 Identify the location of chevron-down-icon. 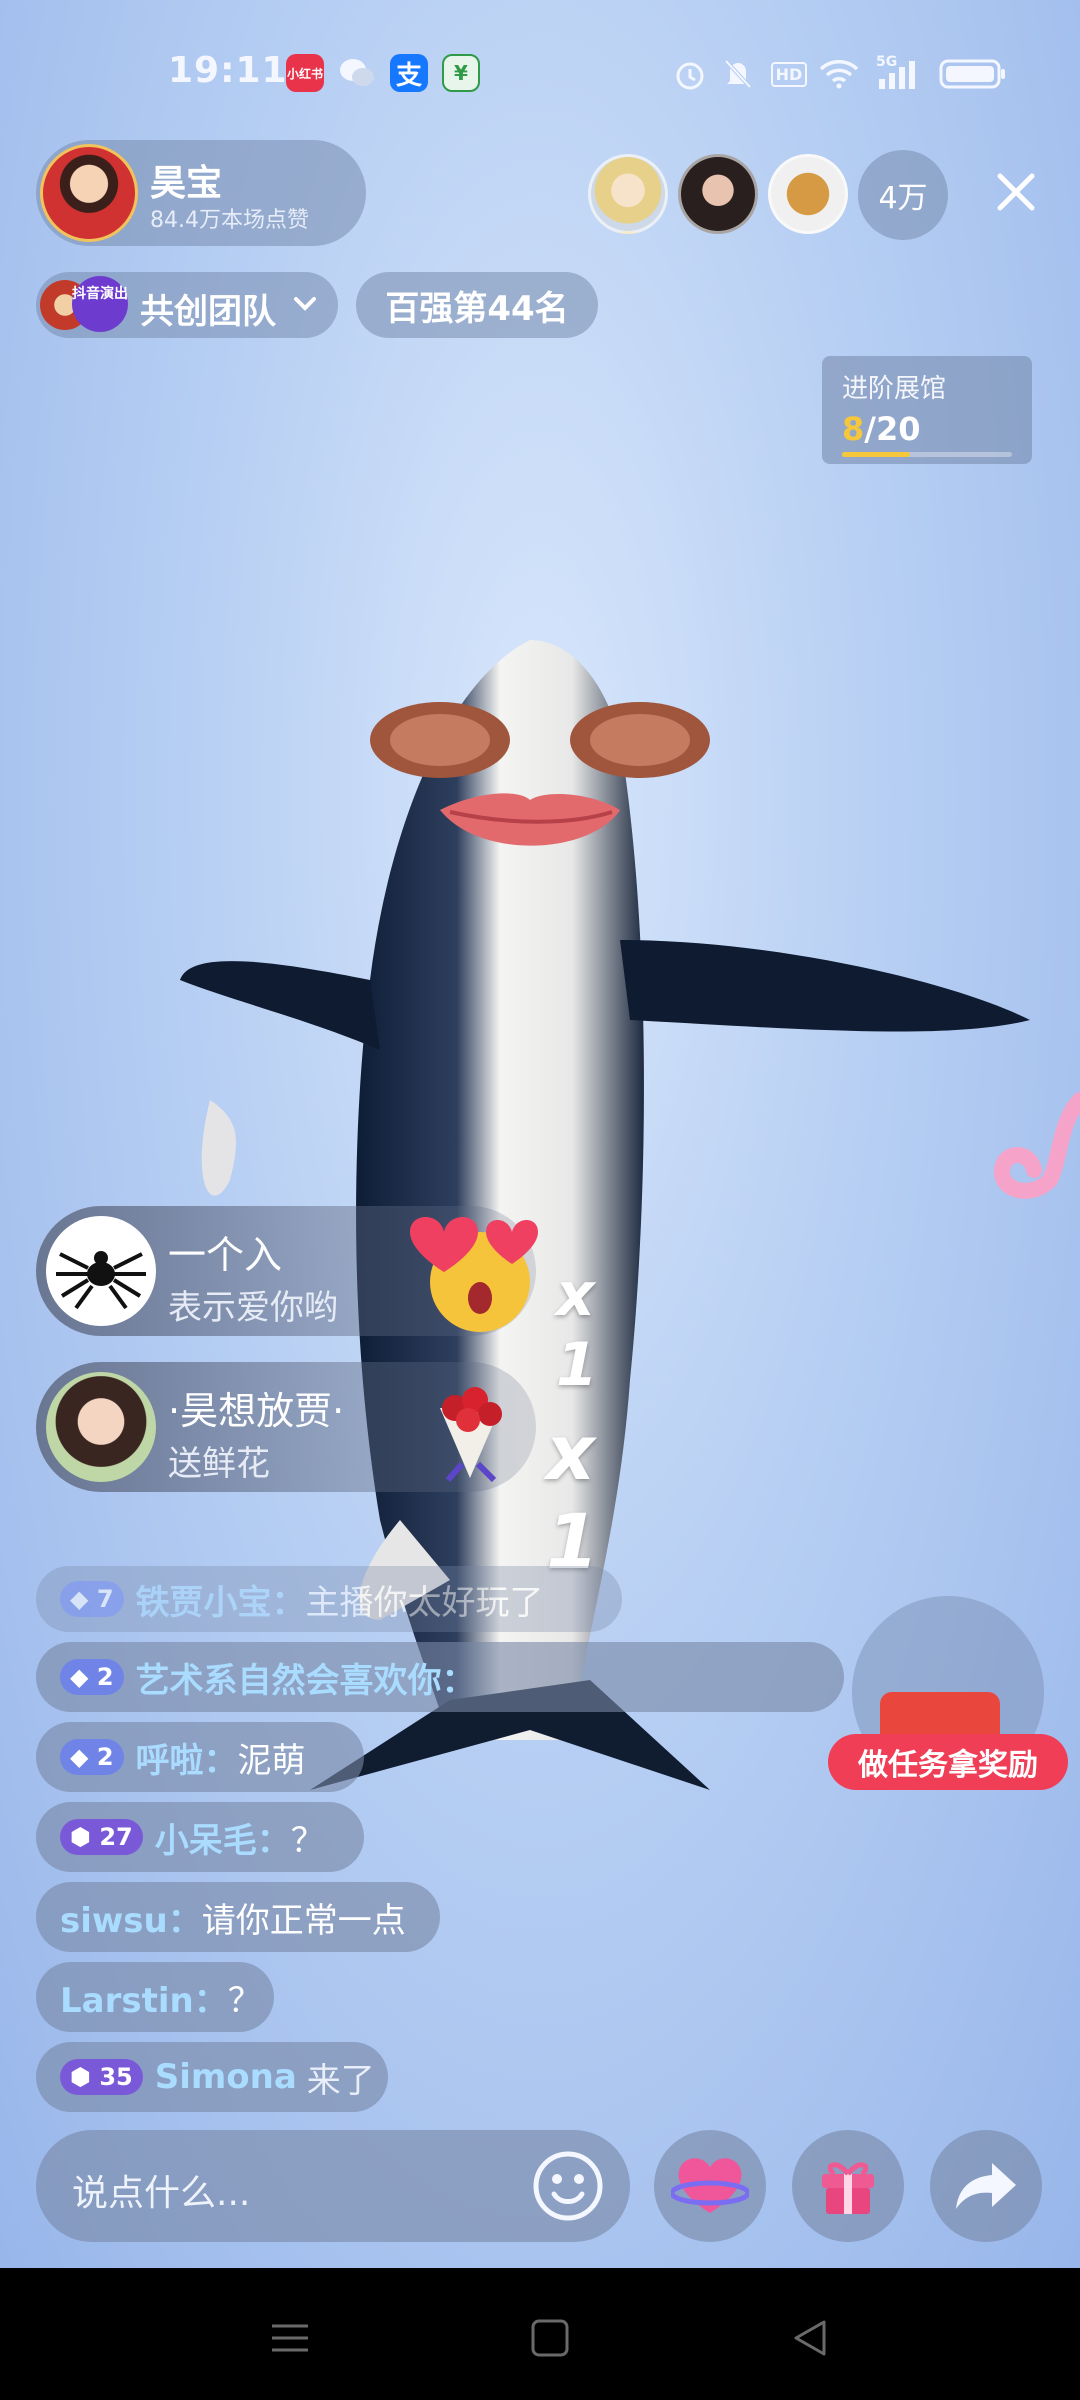
(305, 304).